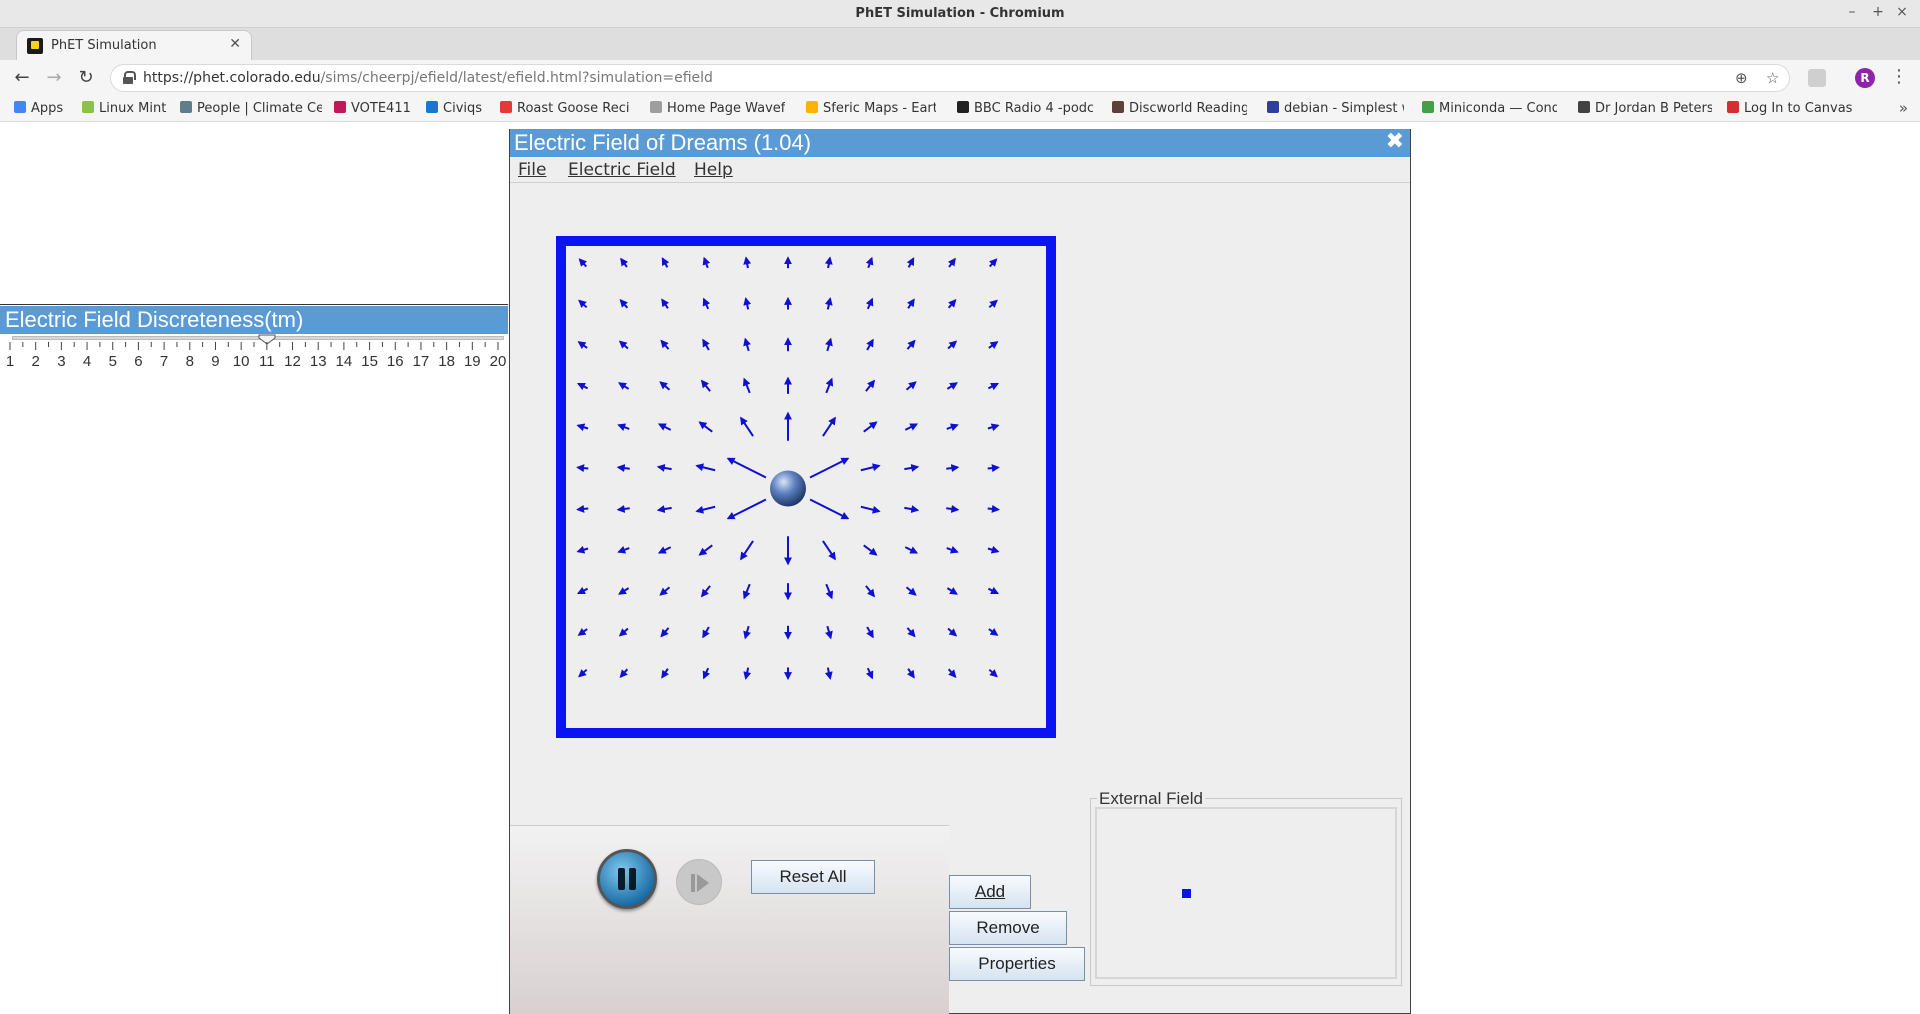 This screenshot has height=1014, width=1920. Describe the element at coordinates (22, 77) in the screenshot. I see `back-icon: ←` at that location.